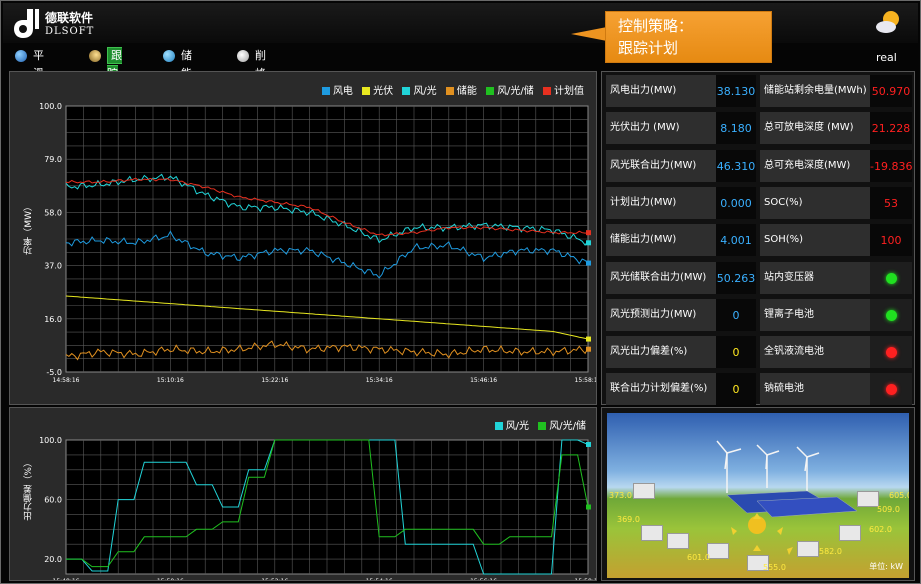 This screenshot has width=921, height=584. I want to click on metric-label: 储能出力(MW), so click(661, 240).